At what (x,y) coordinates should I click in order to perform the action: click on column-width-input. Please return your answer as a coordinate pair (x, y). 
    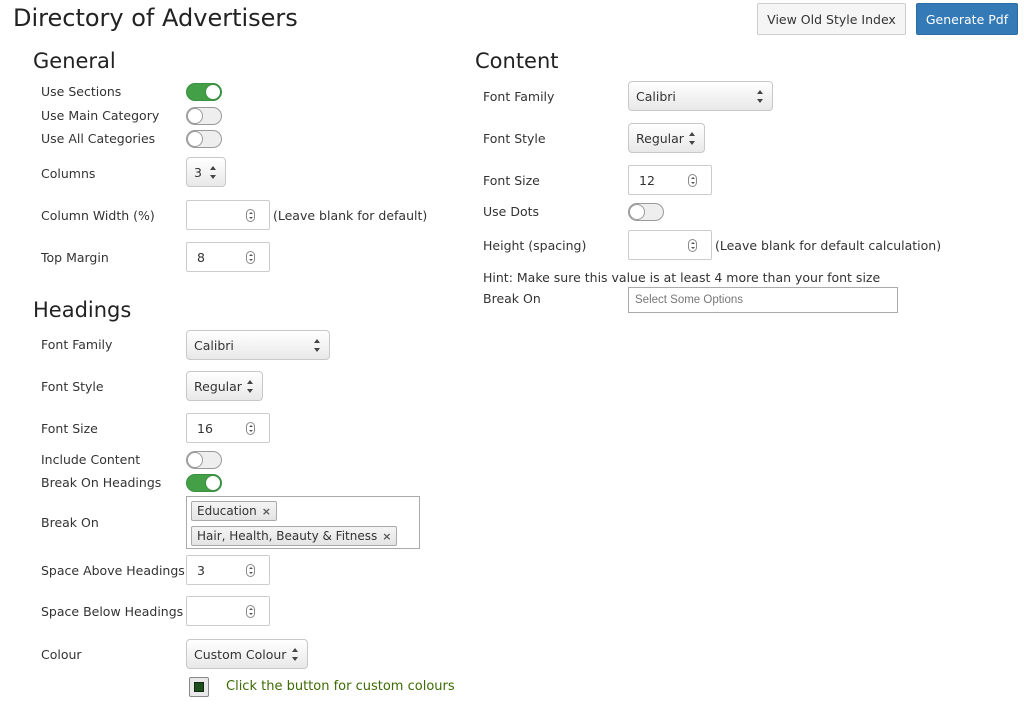
    Looking at the image, I should click on (228, 215).